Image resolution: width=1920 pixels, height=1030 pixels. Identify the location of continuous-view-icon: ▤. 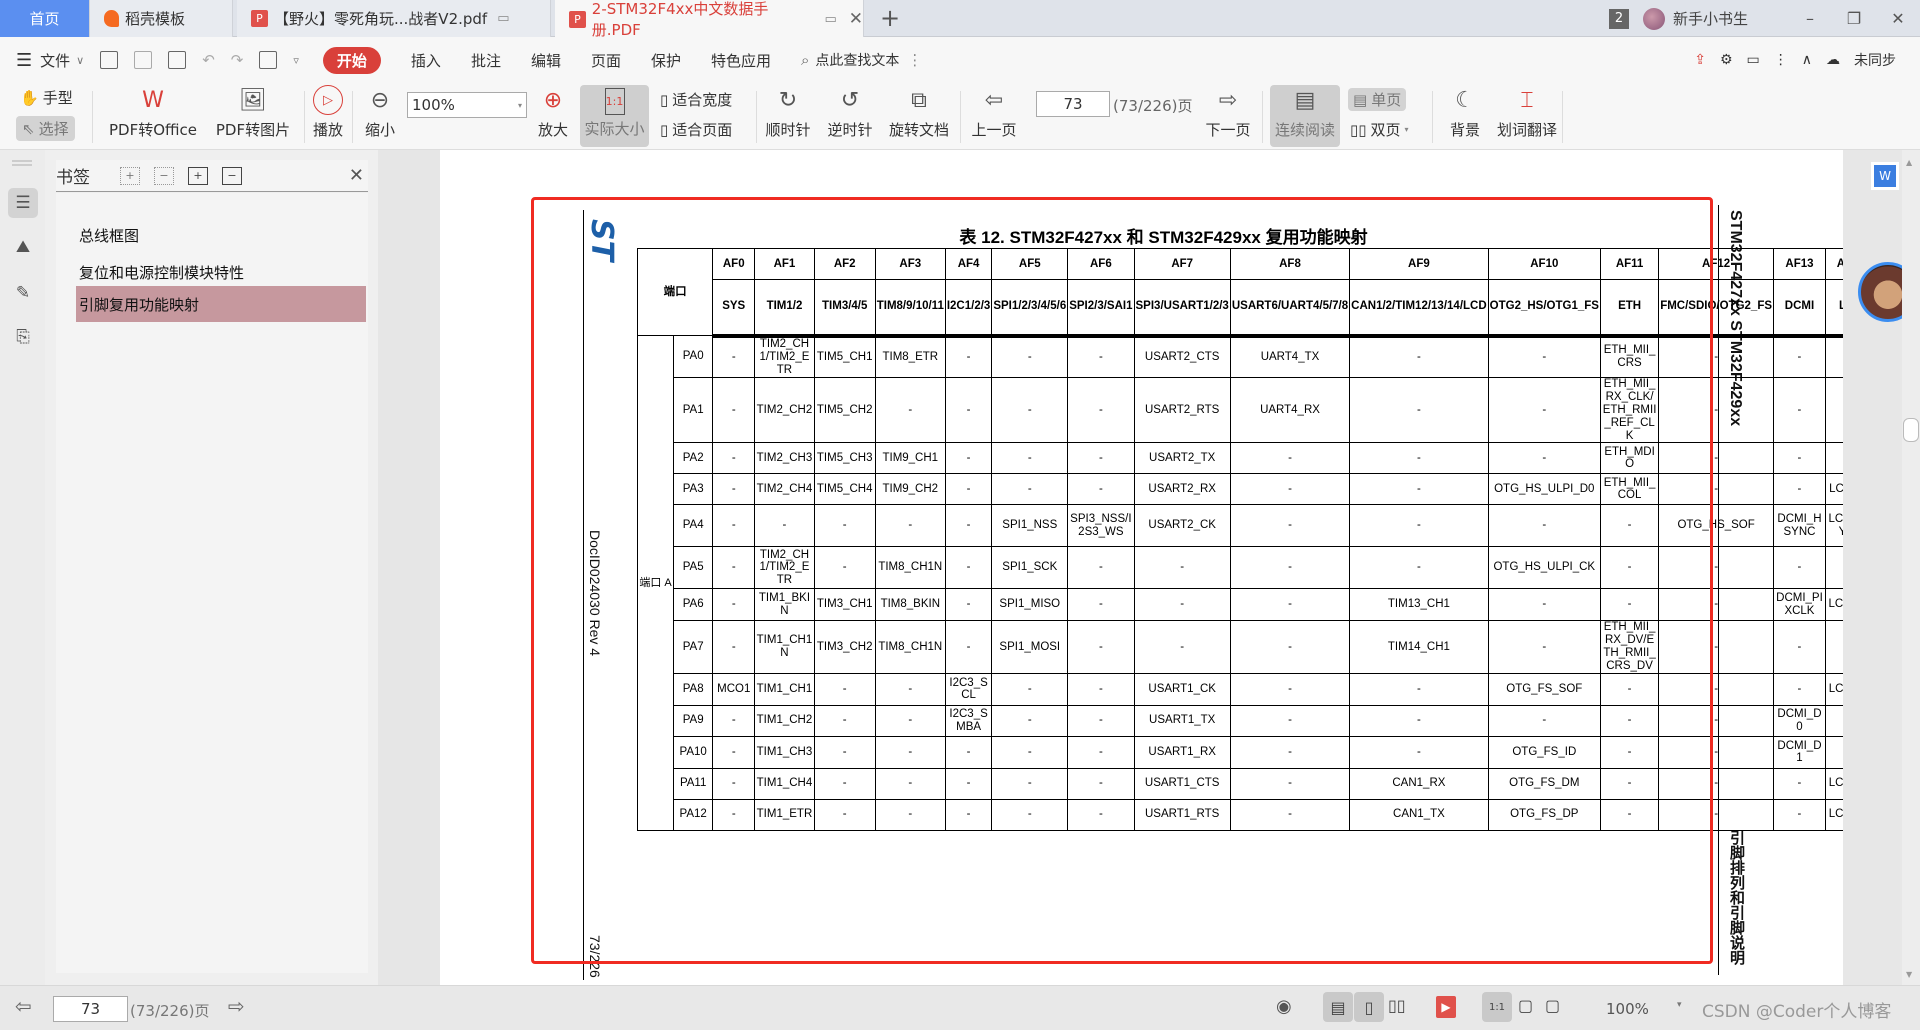
(1338, 1007).